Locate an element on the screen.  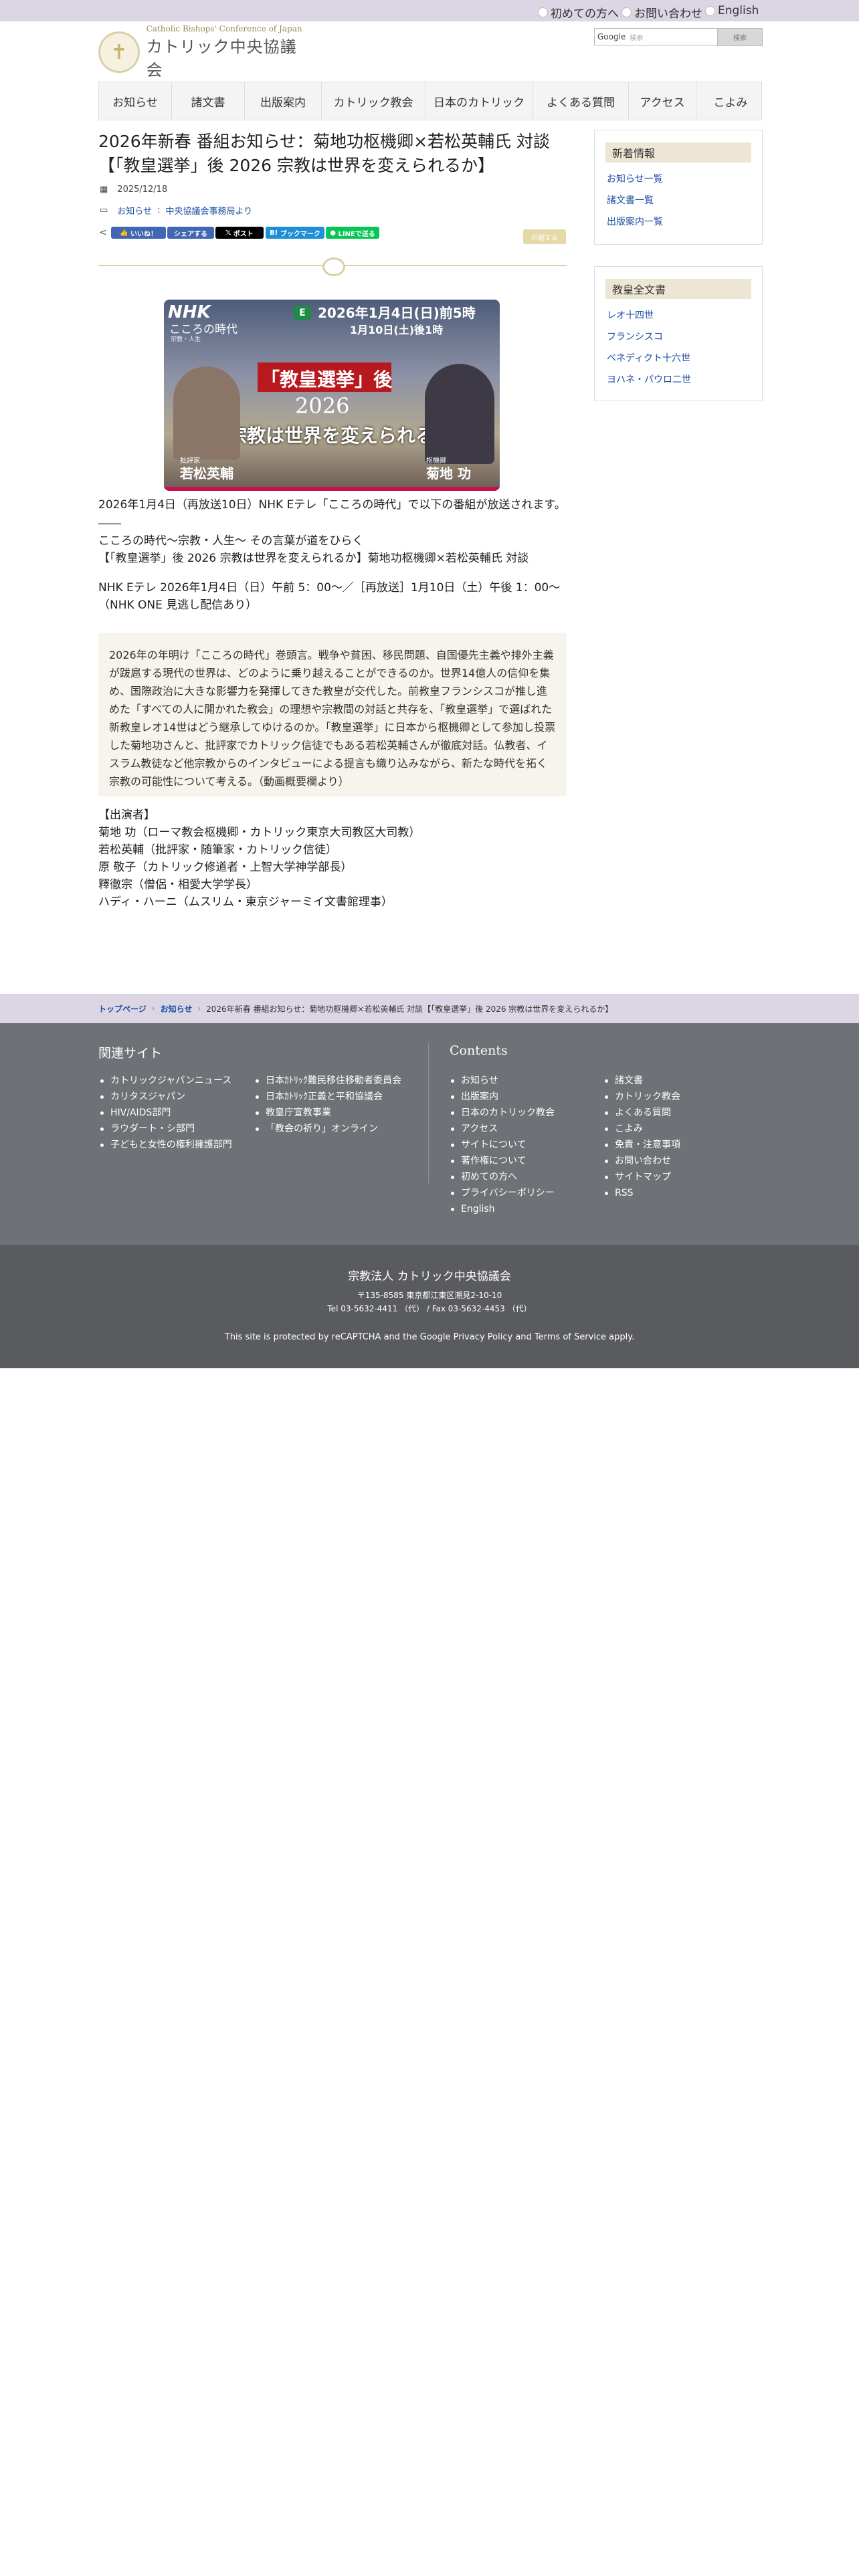
category-link-news: お知らせ is located at coordinates (132, 210).